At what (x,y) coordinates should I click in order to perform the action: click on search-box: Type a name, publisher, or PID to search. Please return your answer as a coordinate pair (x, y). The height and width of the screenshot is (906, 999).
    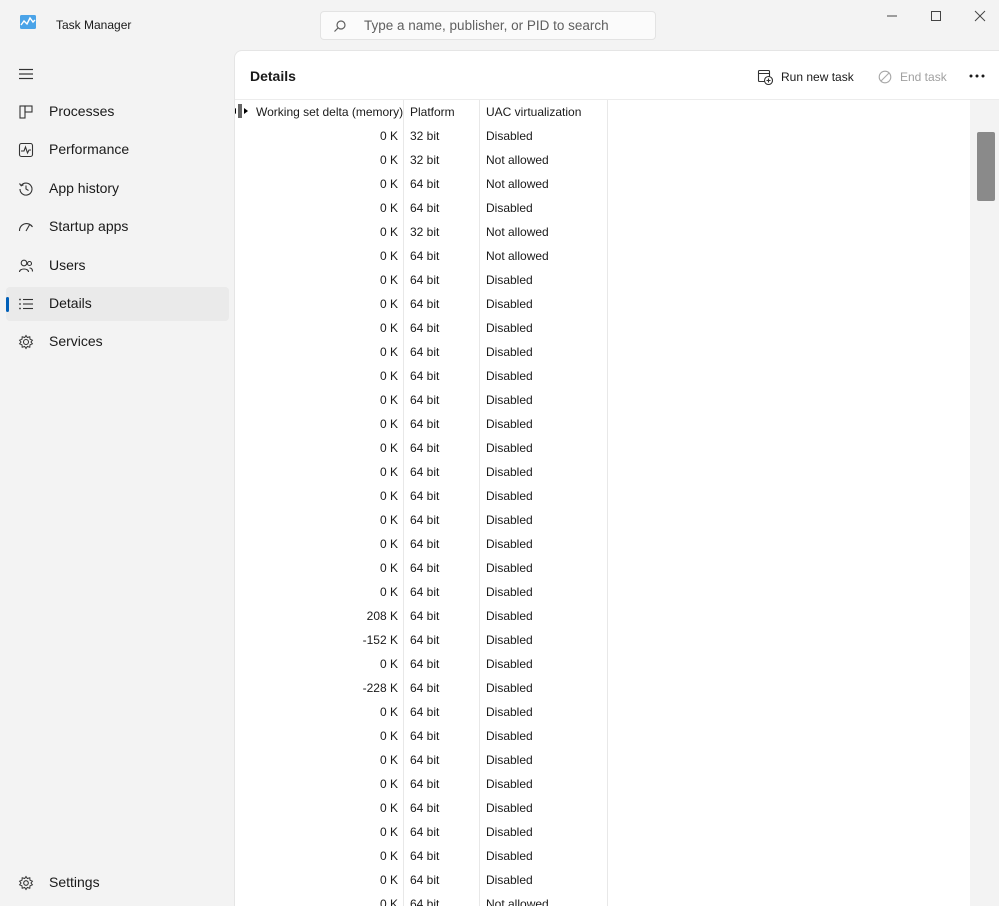
    Looking at the image, I should click on (488, 25).